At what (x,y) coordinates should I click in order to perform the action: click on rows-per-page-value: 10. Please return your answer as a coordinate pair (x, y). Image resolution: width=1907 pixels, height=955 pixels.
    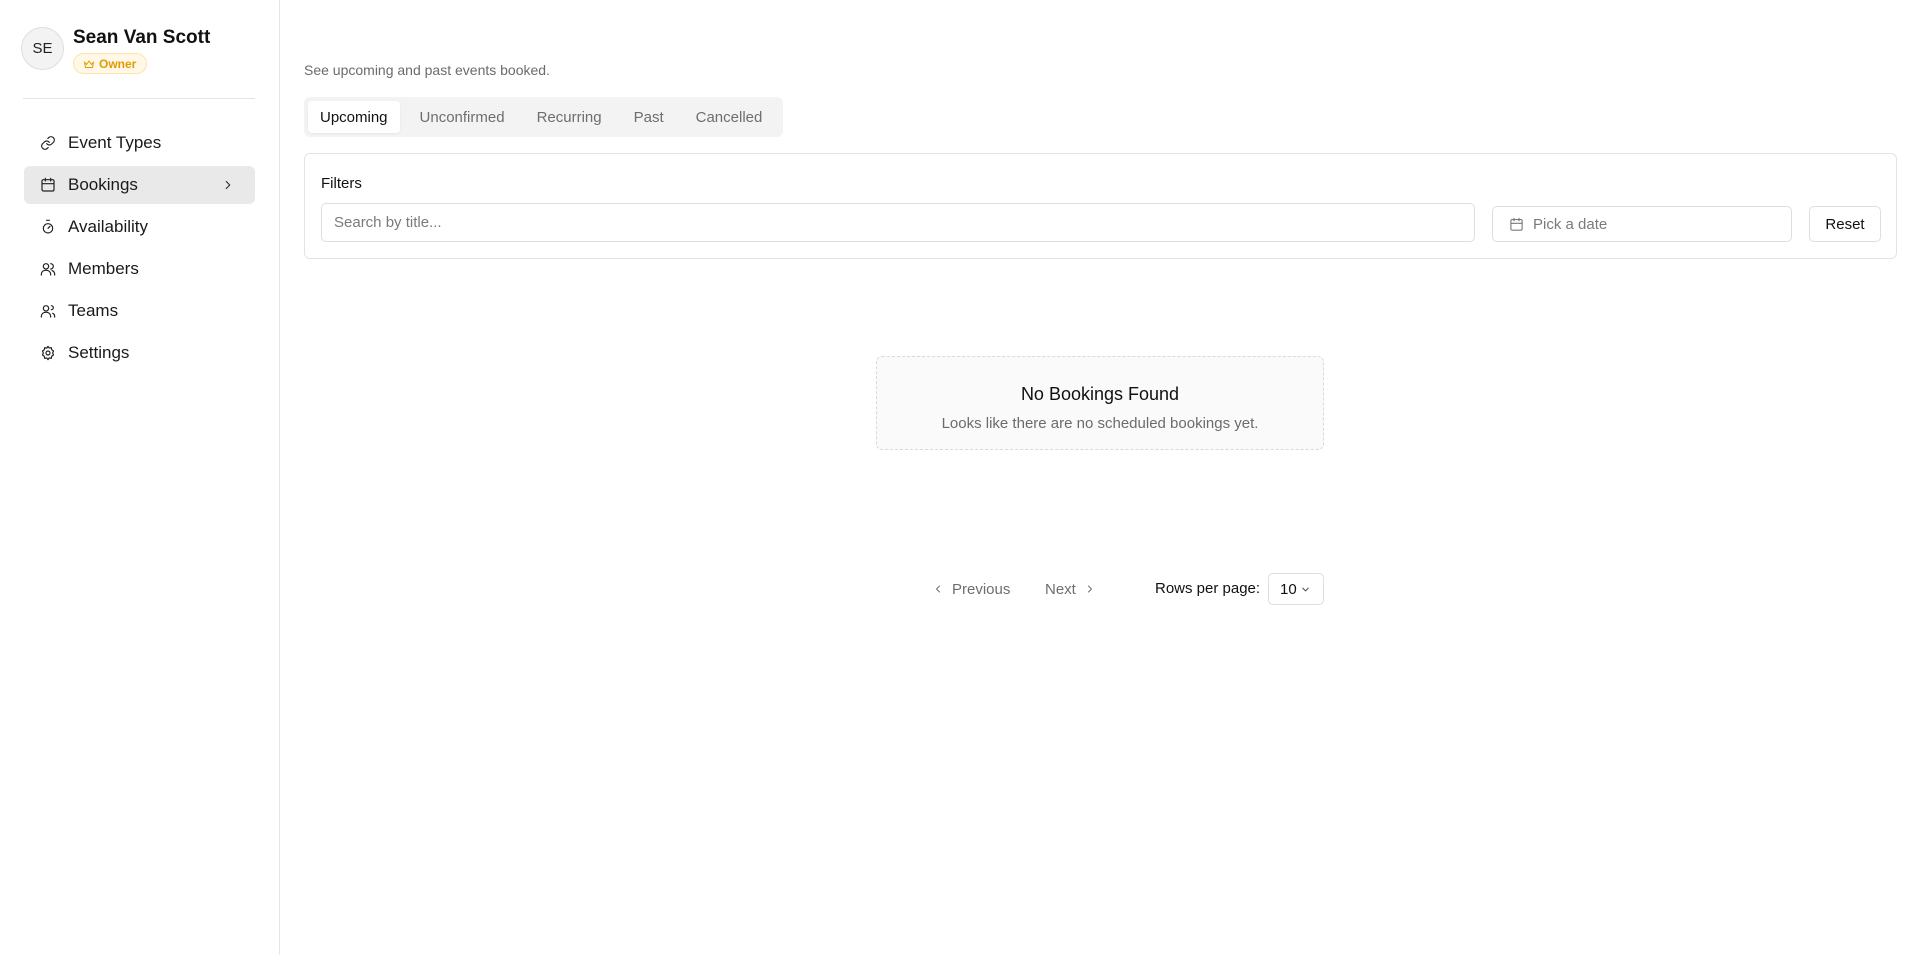
    Looking at the image, I should click on (1288, 589).